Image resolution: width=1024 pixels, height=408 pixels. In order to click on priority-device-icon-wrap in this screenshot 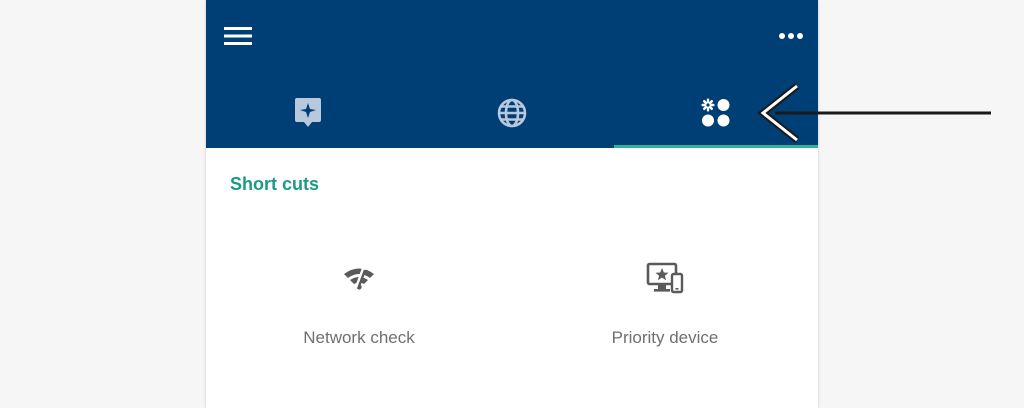, I will do `click(665, 278)`.